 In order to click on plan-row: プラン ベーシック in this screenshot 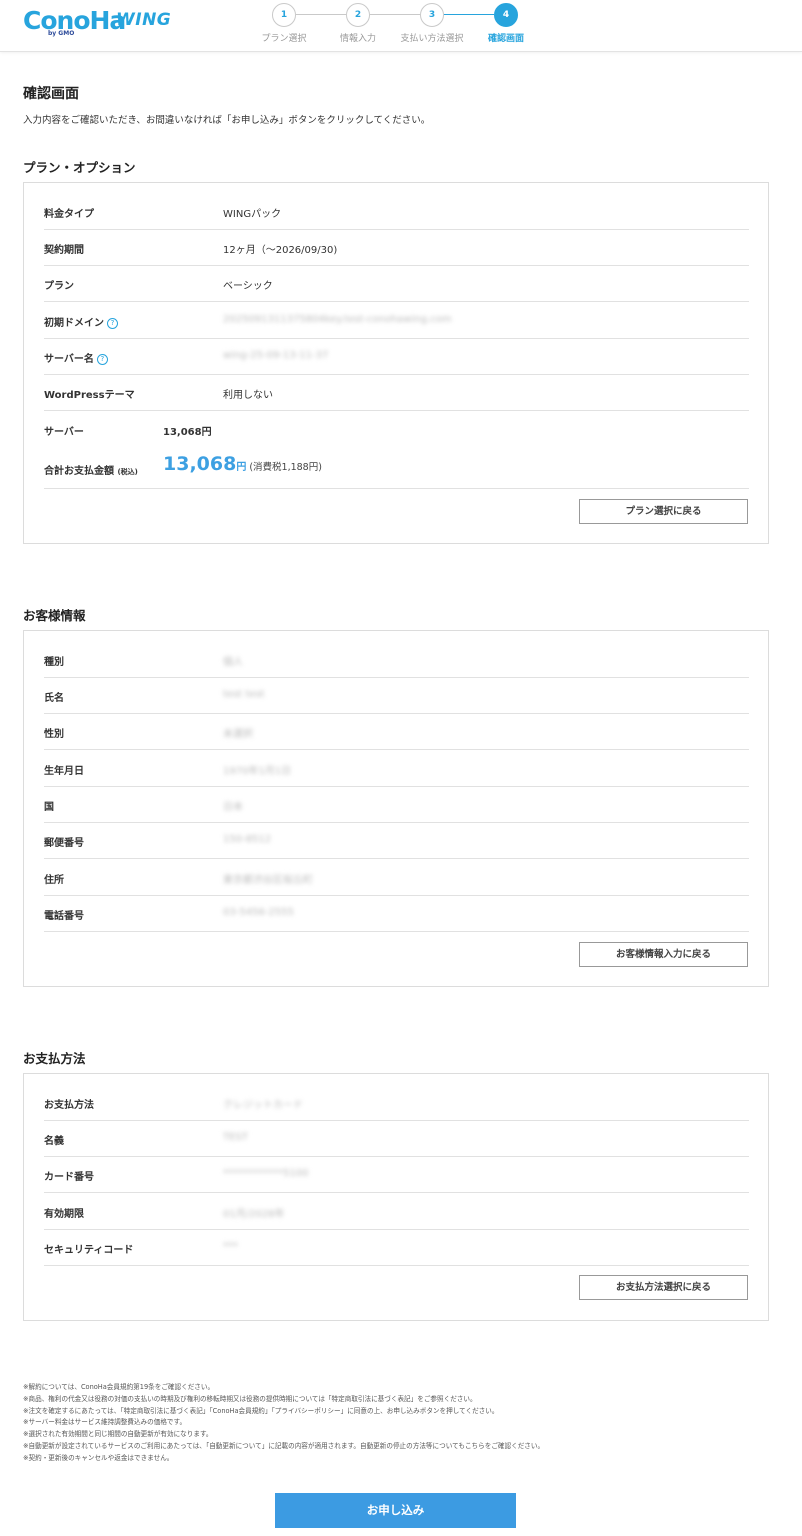, I will do `click(396, 284)`.